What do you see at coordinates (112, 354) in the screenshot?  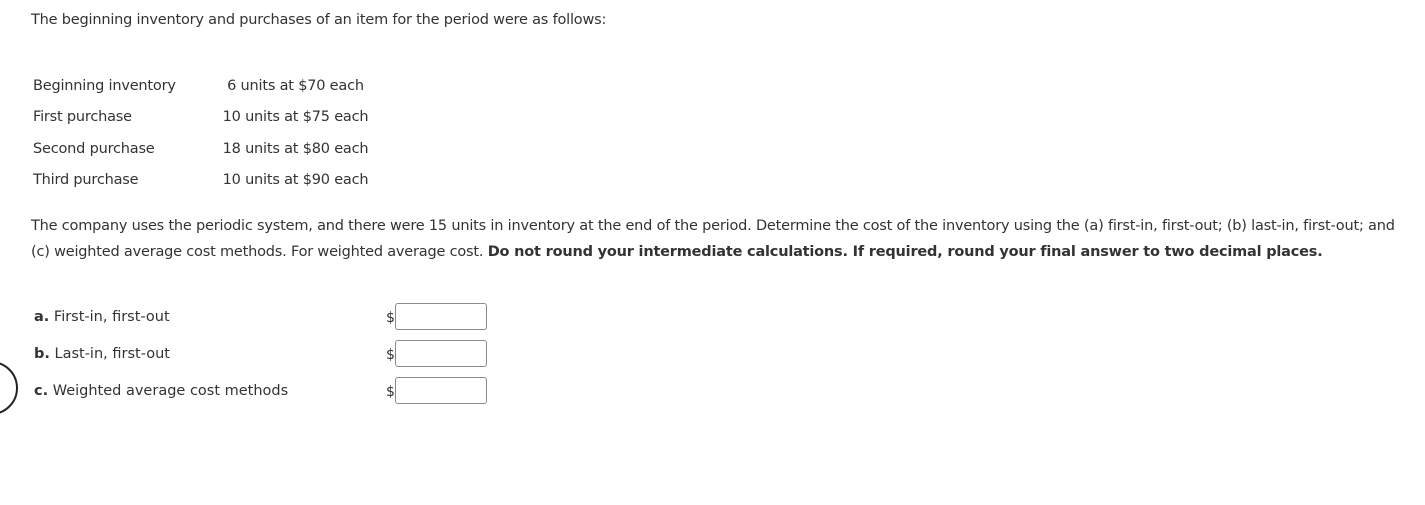 I see `answer-text: Last-in, first-out` at bounding box center [112, 354].